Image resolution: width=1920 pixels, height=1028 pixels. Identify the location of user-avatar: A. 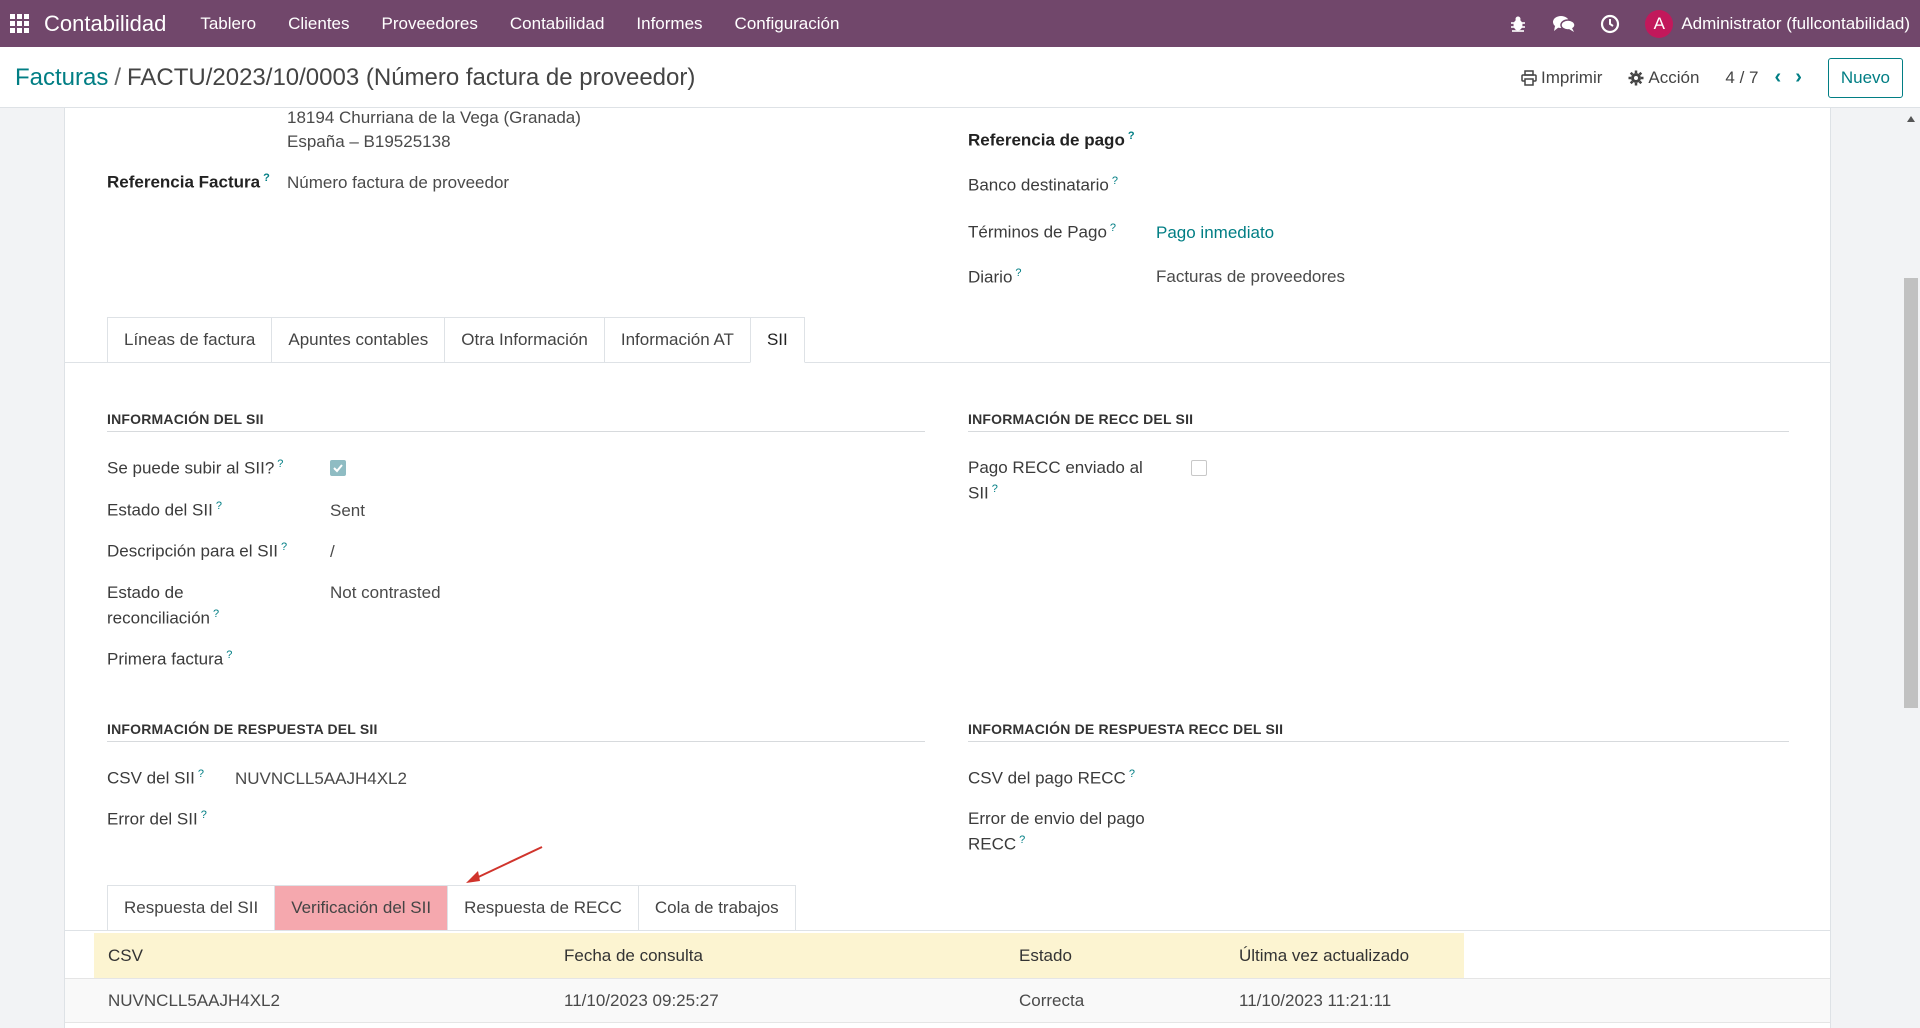
(1659, 23).